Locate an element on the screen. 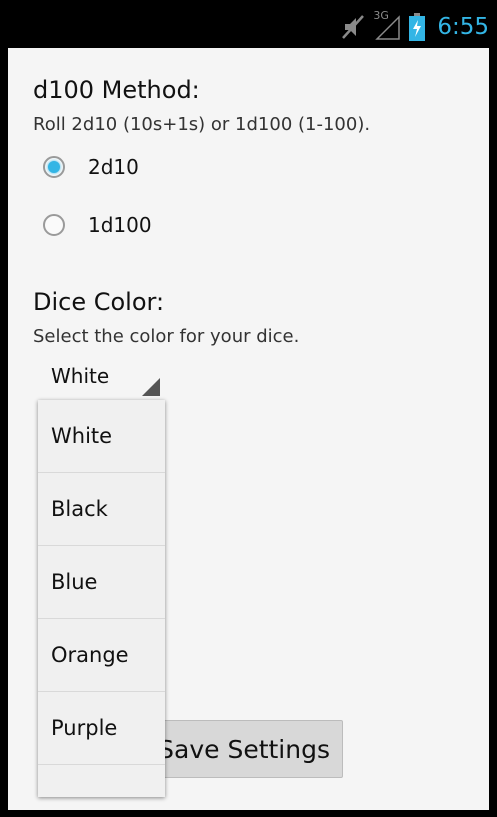 The image size is (497, 817). dice-color-dropdown: White Black Blue Orange Purple is located at coordinates (101, 598).